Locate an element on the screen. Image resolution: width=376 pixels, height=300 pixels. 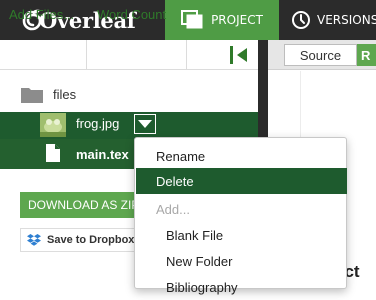
file-menu-button is located at coordinates (145, 124).